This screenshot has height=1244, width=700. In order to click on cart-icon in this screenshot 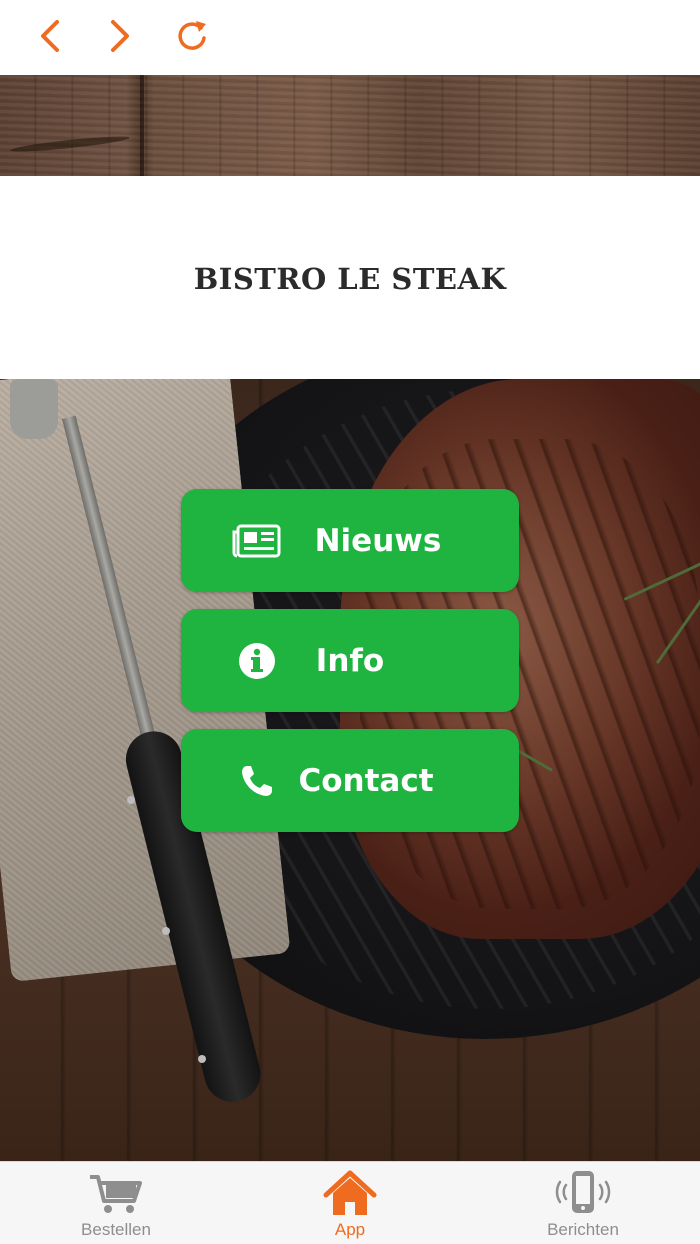, I will do `click(116, 1193)`.